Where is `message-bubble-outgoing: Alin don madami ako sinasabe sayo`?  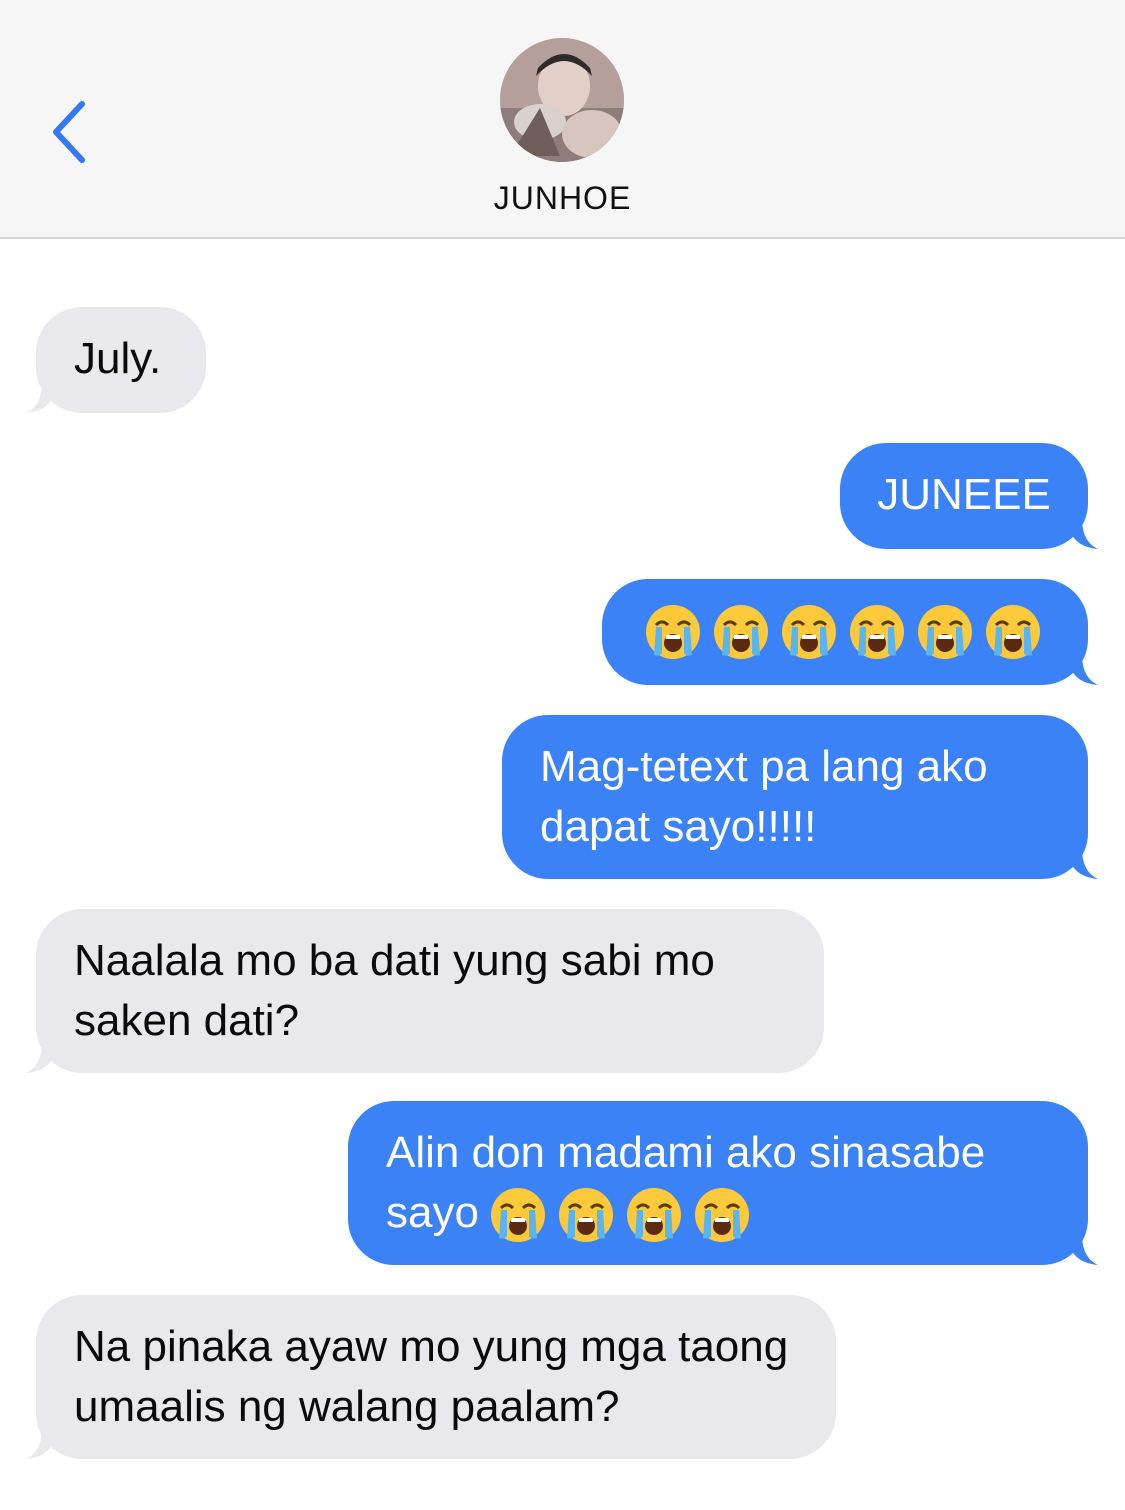
message-bubble-outgoing: Alin don madami ako sinasabe sayo is located at coordinates (718, 1183).